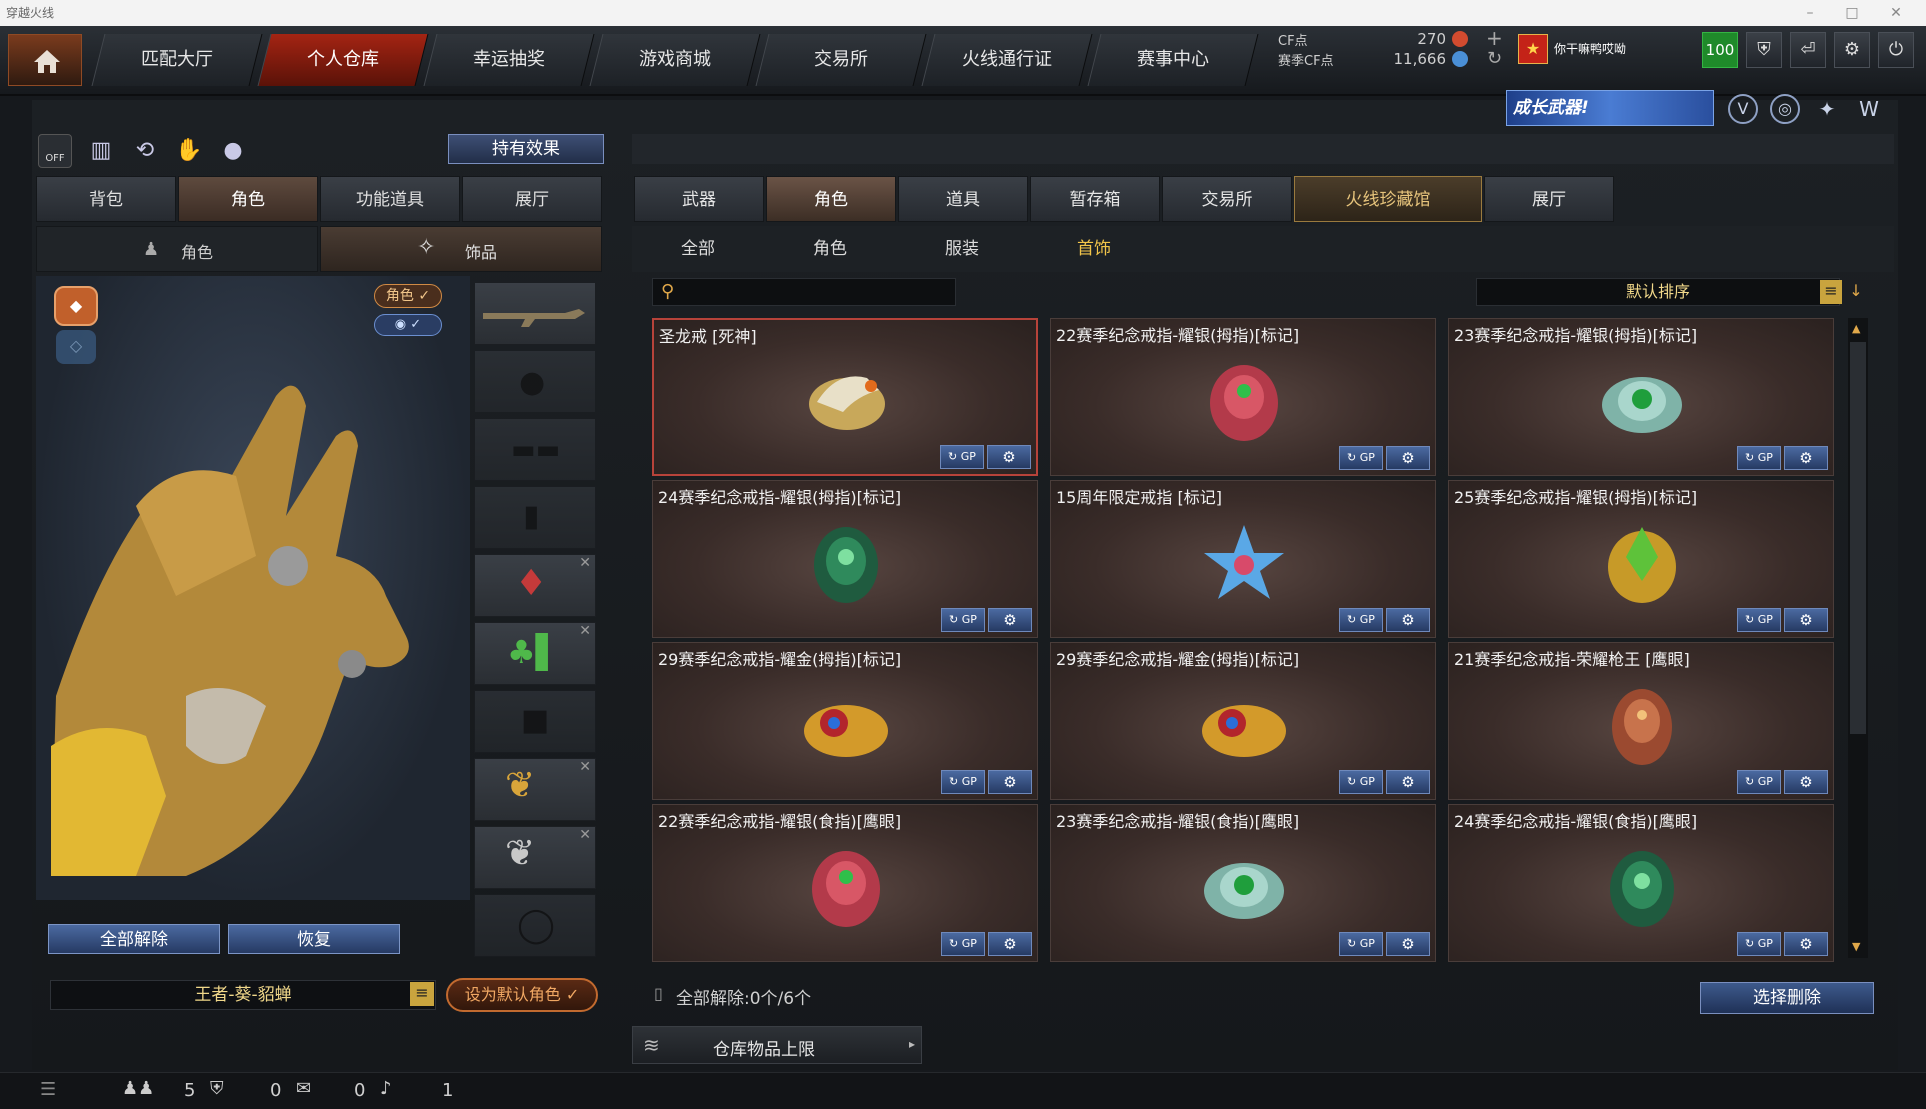 Image resolution: width=1926 pixels, height=1109 pixels. I want to click on slot-bracelet: ◯, so click(535, 925).